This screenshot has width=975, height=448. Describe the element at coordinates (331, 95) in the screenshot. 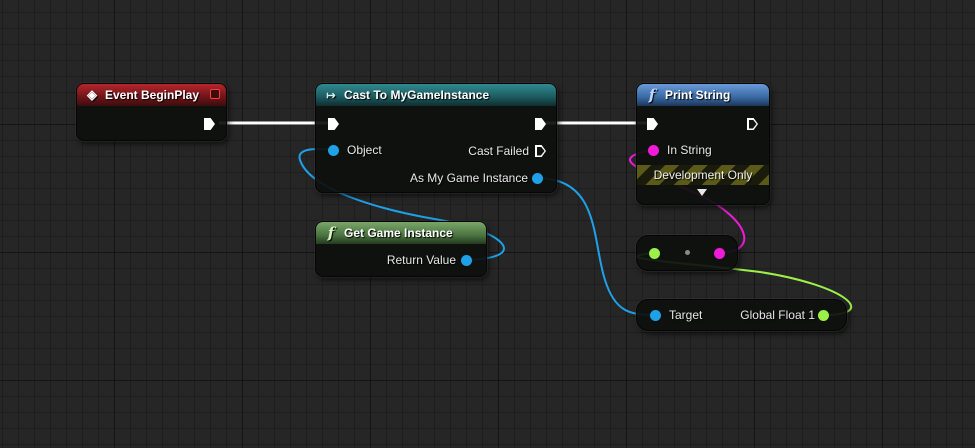

I see `cast-arrow-icon: ↦` at that location.